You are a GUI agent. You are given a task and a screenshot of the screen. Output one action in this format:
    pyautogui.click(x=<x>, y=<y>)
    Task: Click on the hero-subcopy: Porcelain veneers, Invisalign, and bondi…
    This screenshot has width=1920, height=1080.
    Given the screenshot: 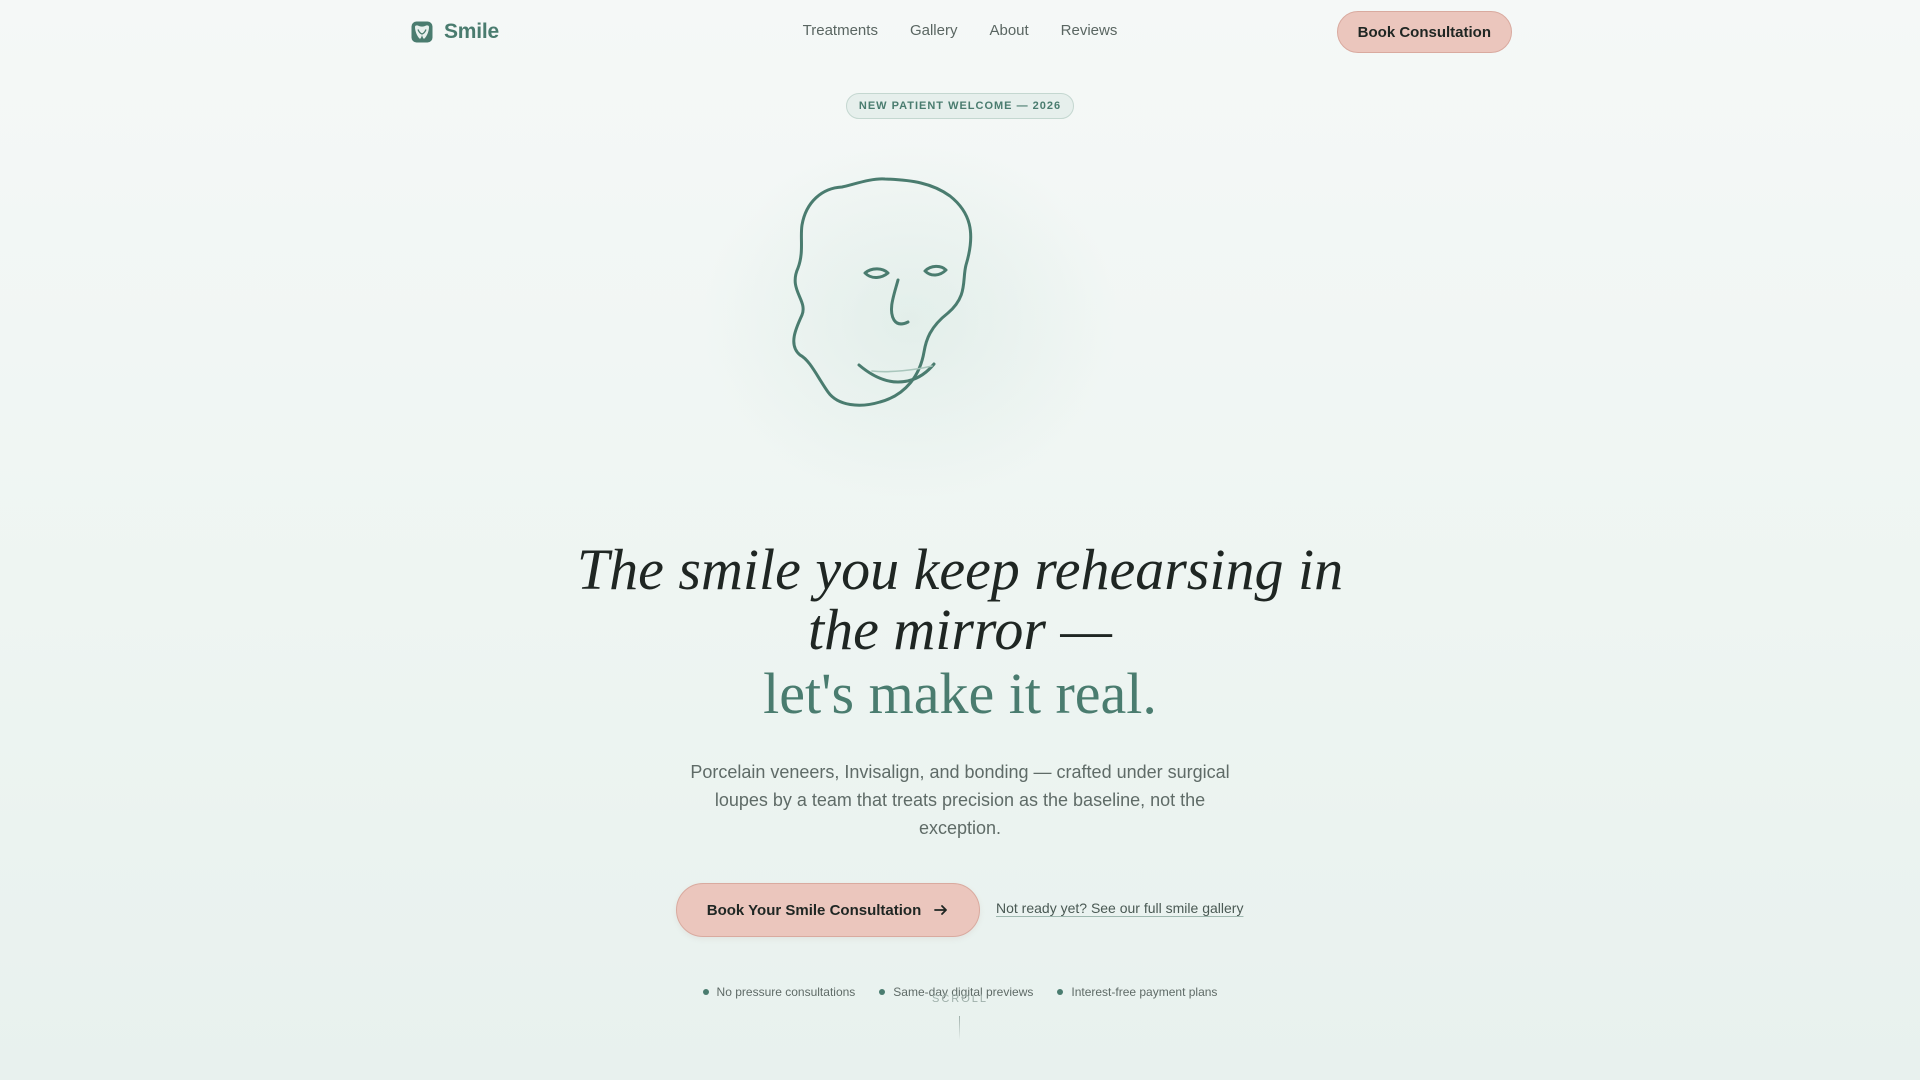 What is the action you would take?
    pyautogui.click(x=960, y=800)
    